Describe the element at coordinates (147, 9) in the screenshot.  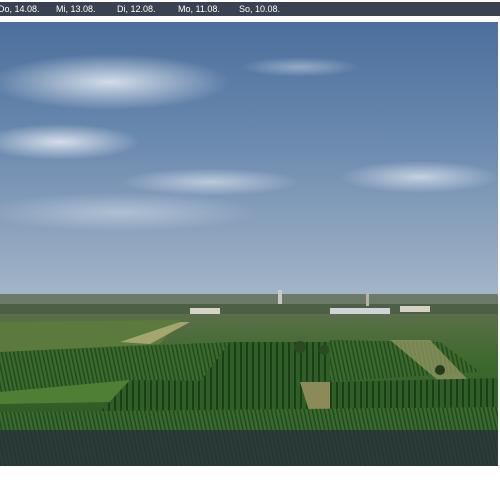
I see `date-tab-tue-1208: Di, 12.08.` at that location.